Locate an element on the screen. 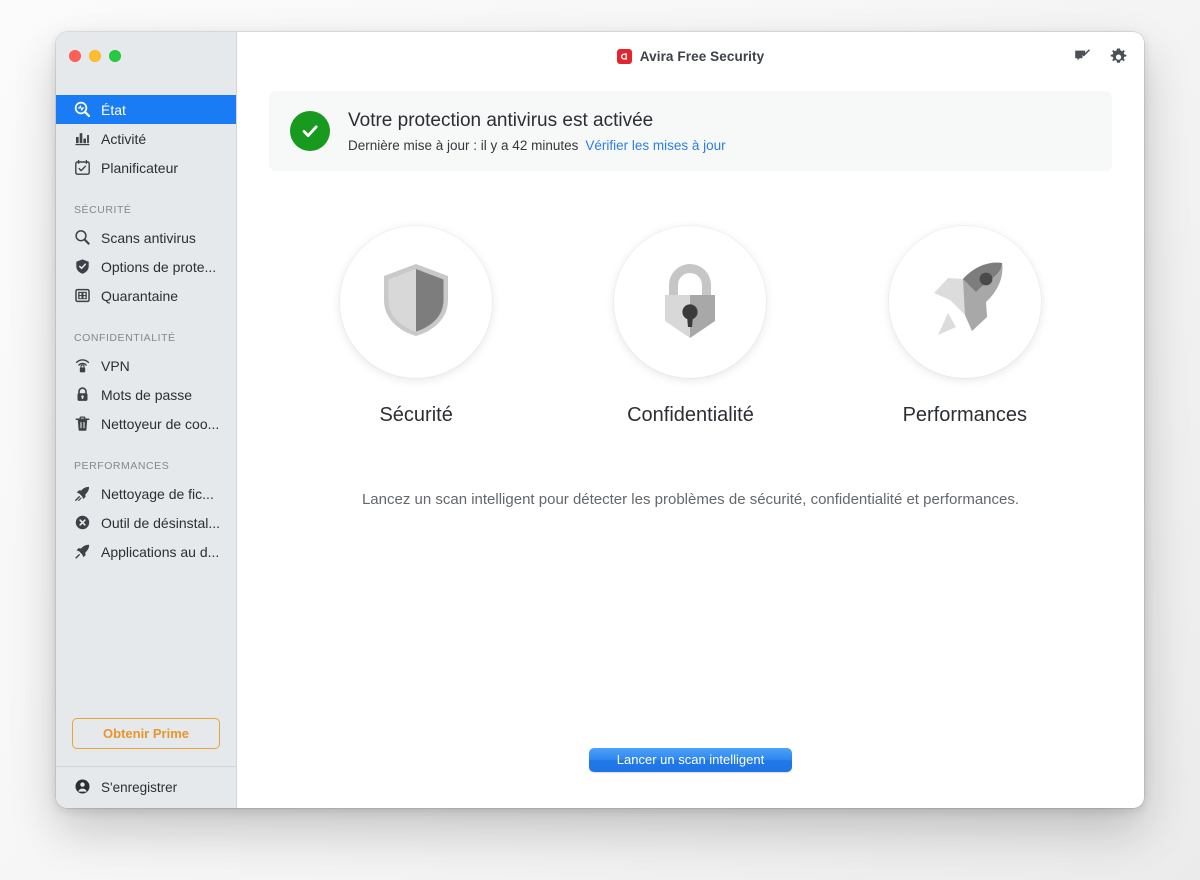 Image resolution: width=1200 pixels, height=880 pixels. sidebar-footer: Obtenir Prime S'enregistrer is located at coordinates (146, 763).